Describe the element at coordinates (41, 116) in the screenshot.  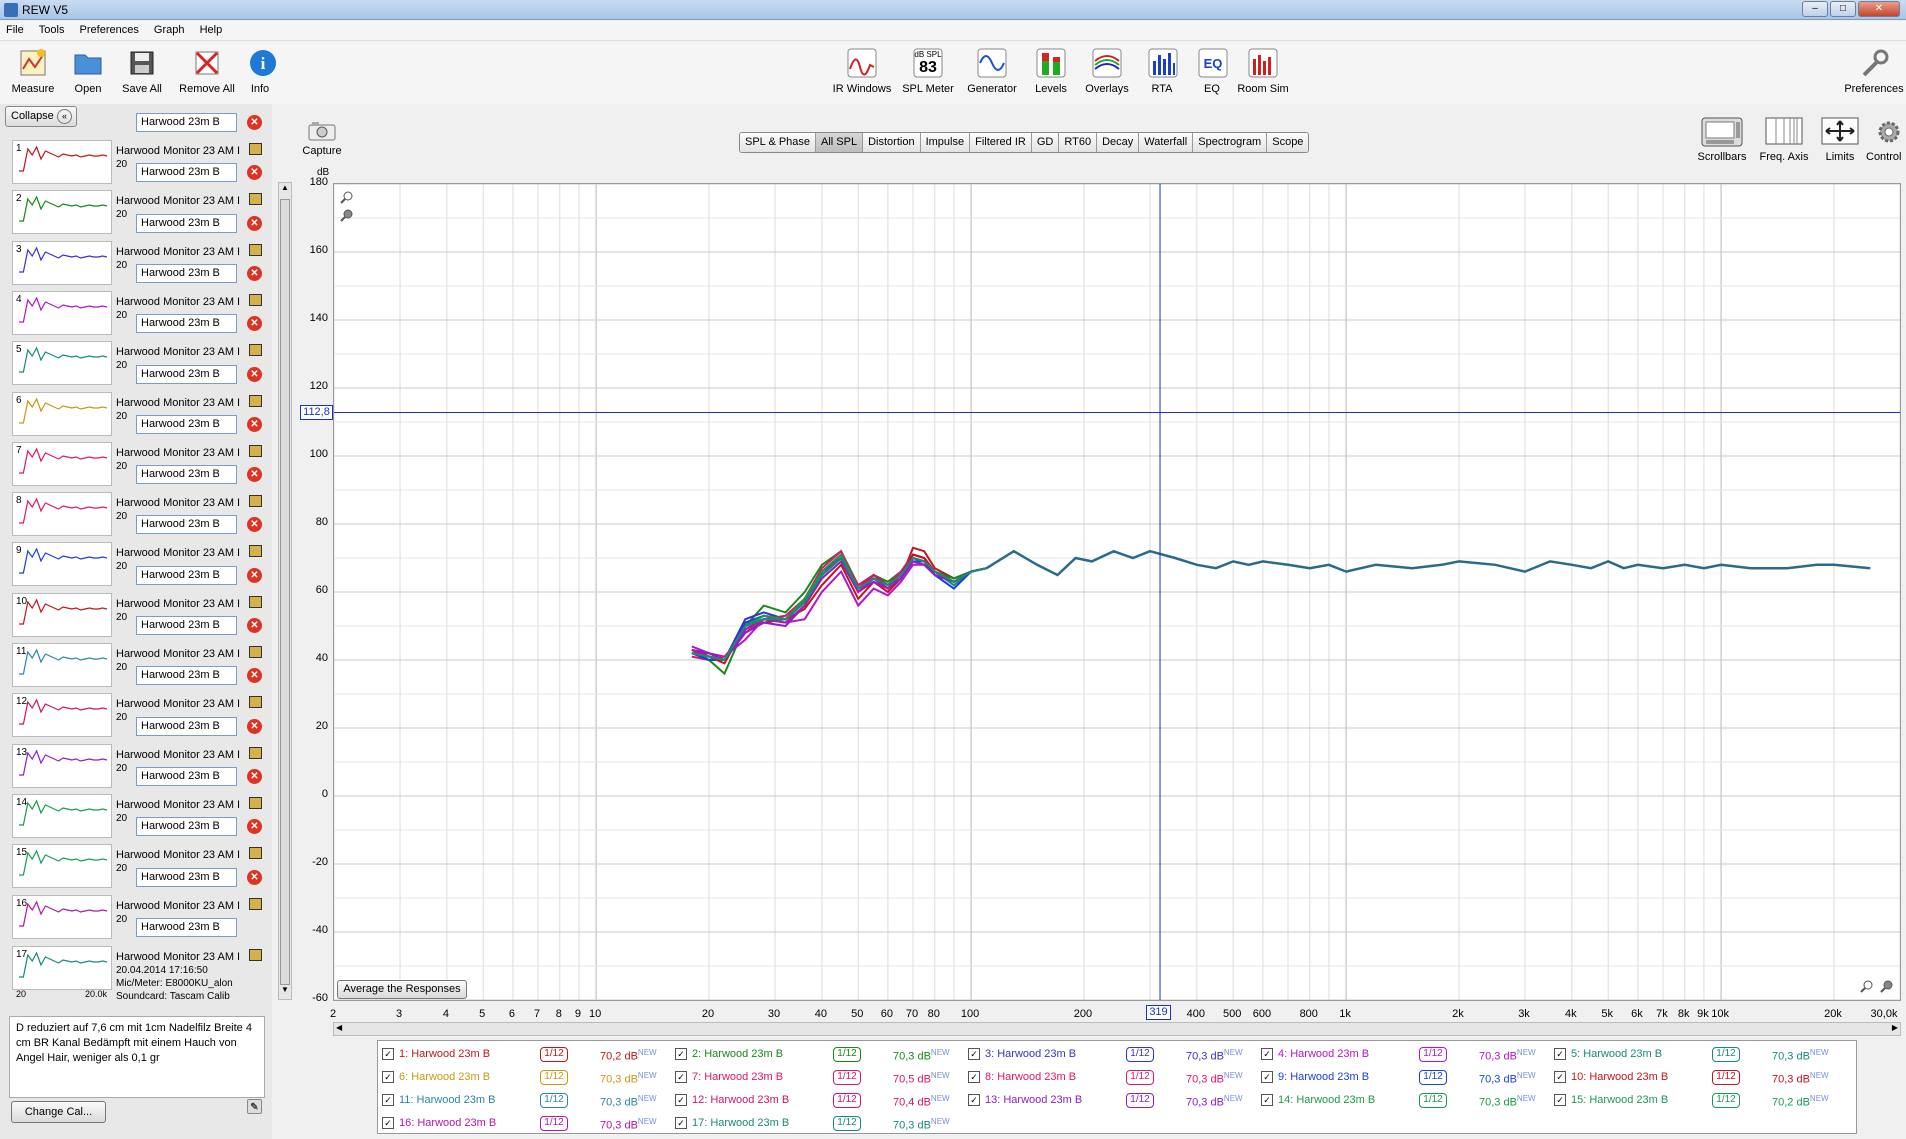
I see `collapse-button: Collapse «` at that location.